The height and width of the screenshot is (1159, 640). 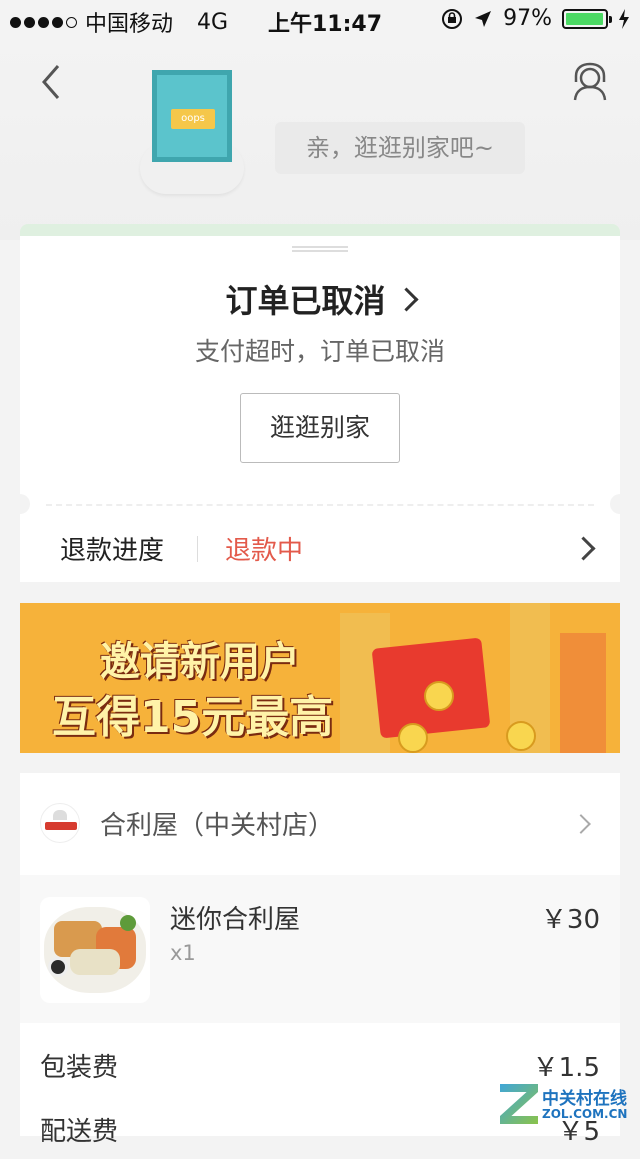 I want to click on fee-value: ￥1.5, so click(x=566, y=1068).